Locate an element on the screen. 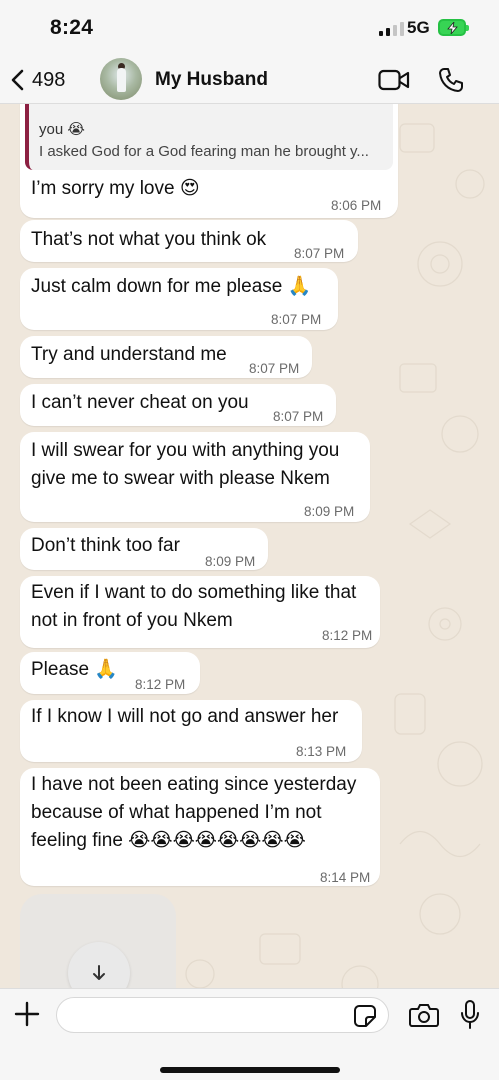 The width and height of the screenshot is (499, 1080). message-text: That’s not what you think ok is located at coordinates (149, 239).